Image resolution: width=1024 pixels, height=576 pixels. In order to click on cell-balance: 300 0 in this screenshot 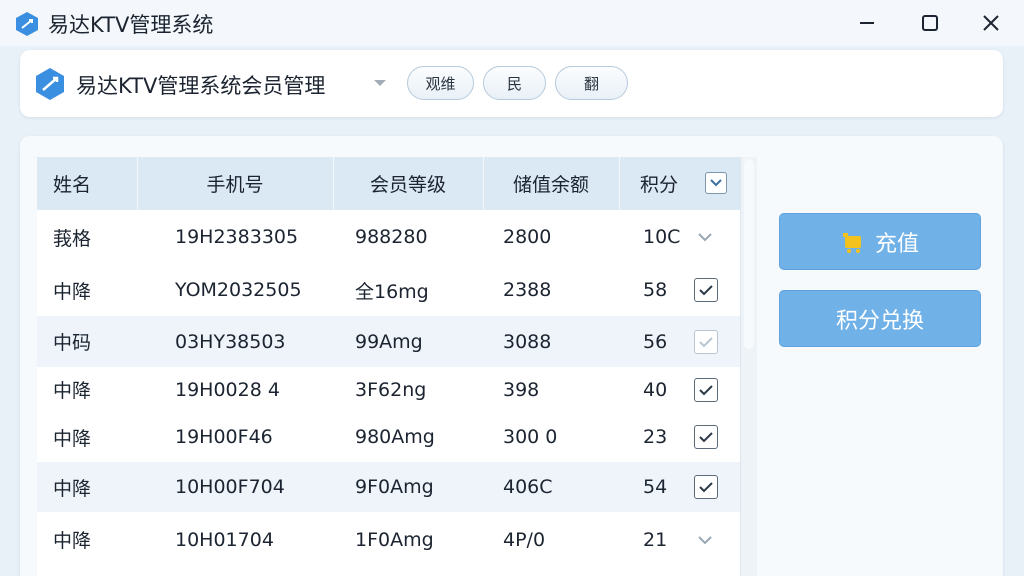, I will do `click(530, 437)`.